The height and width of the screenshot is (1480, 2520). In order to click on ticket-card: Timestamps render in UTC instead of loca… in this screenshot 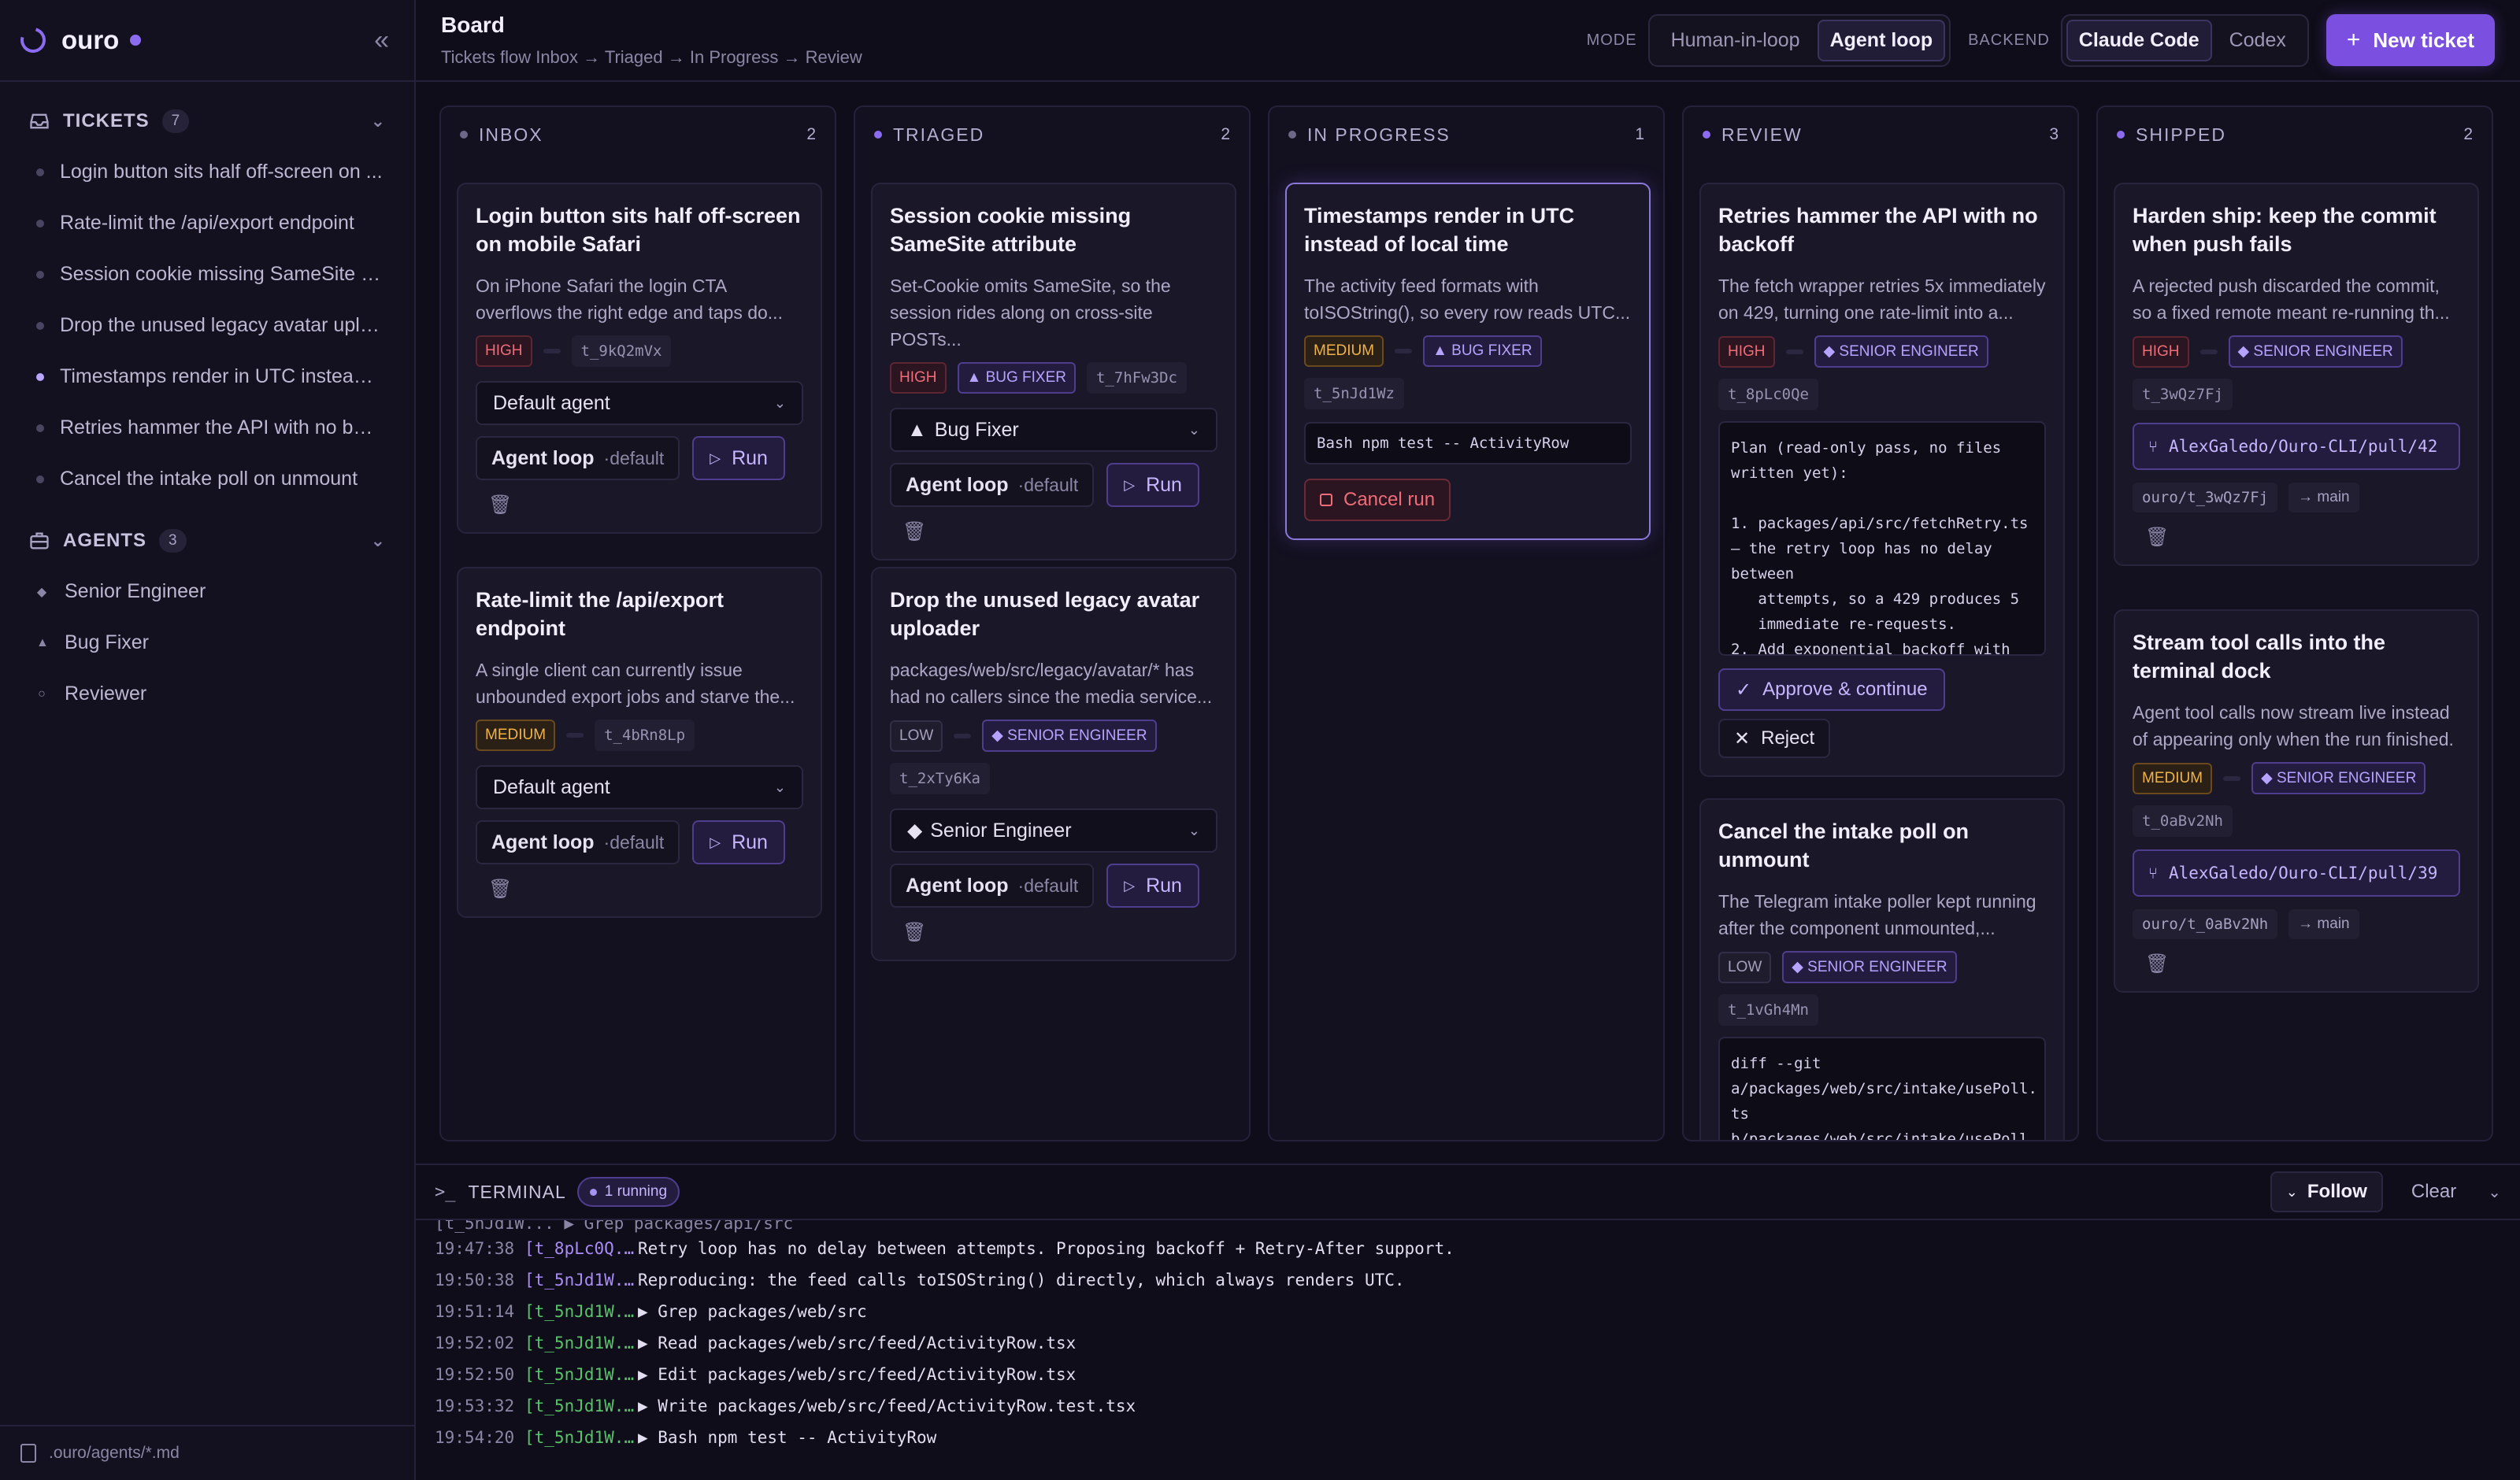, I will do `click(1468, 361)`.